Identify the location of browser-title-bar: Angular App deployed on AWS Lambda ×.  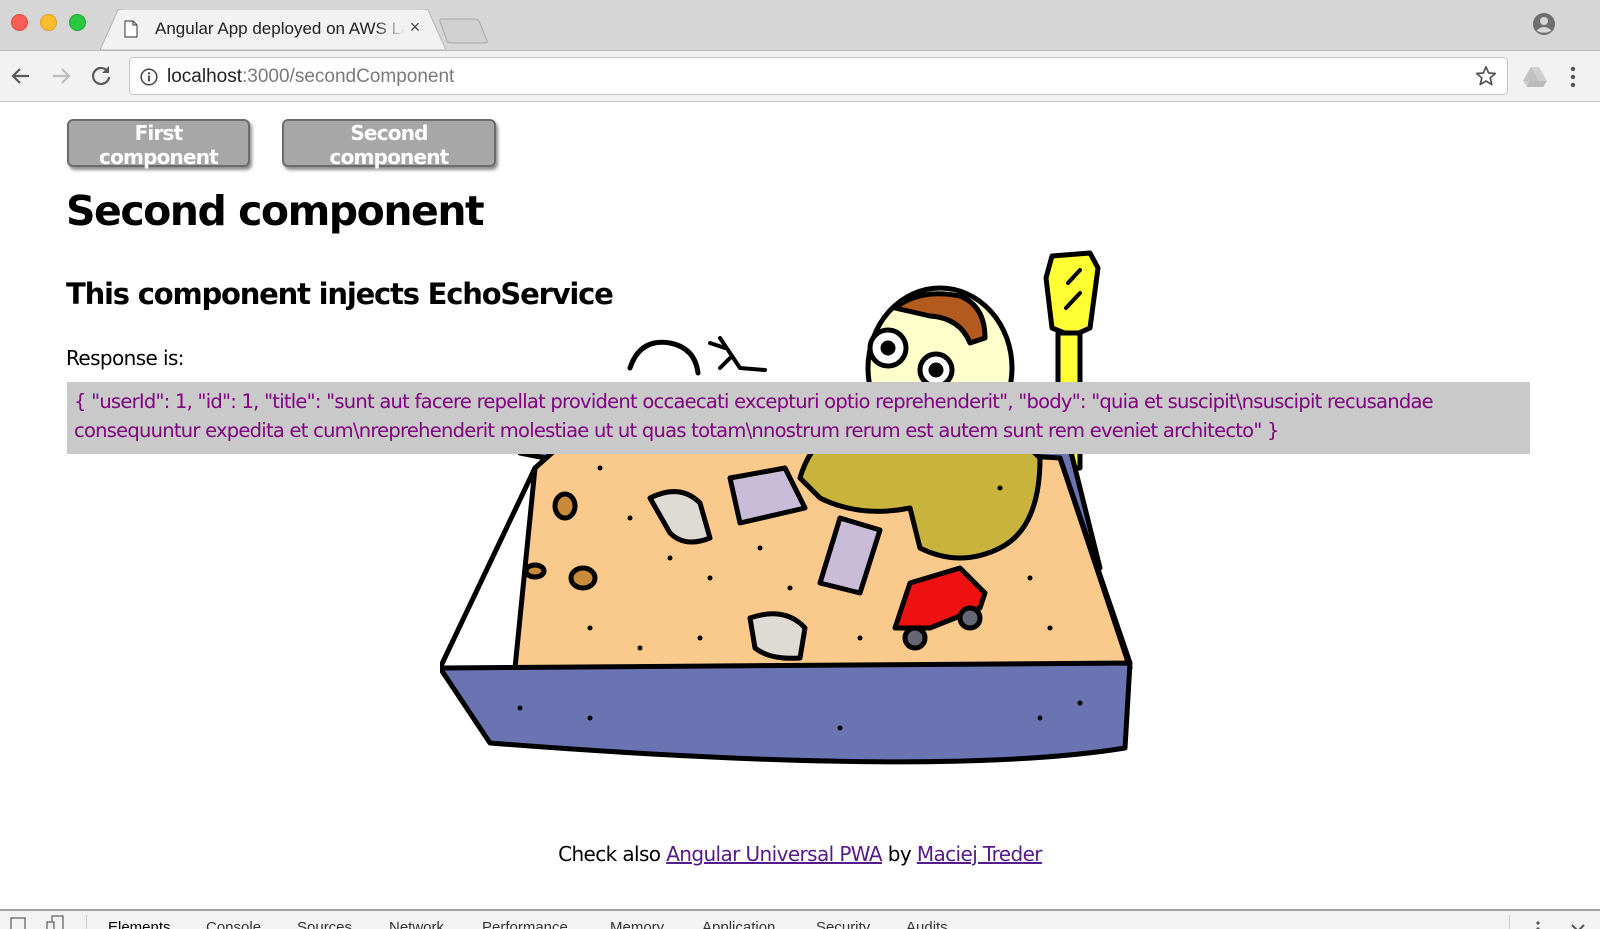
(800, 25).